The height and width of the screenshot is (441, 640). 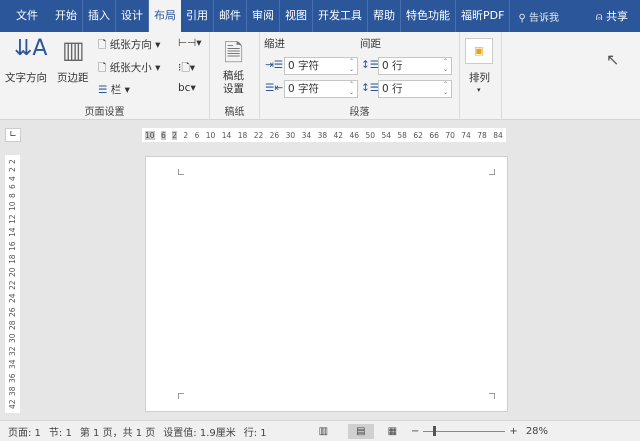 What do you see at coordinates (537, 431) in the screenshot?
I see `zoom-level: 28%` at bounding box center [537, 431].